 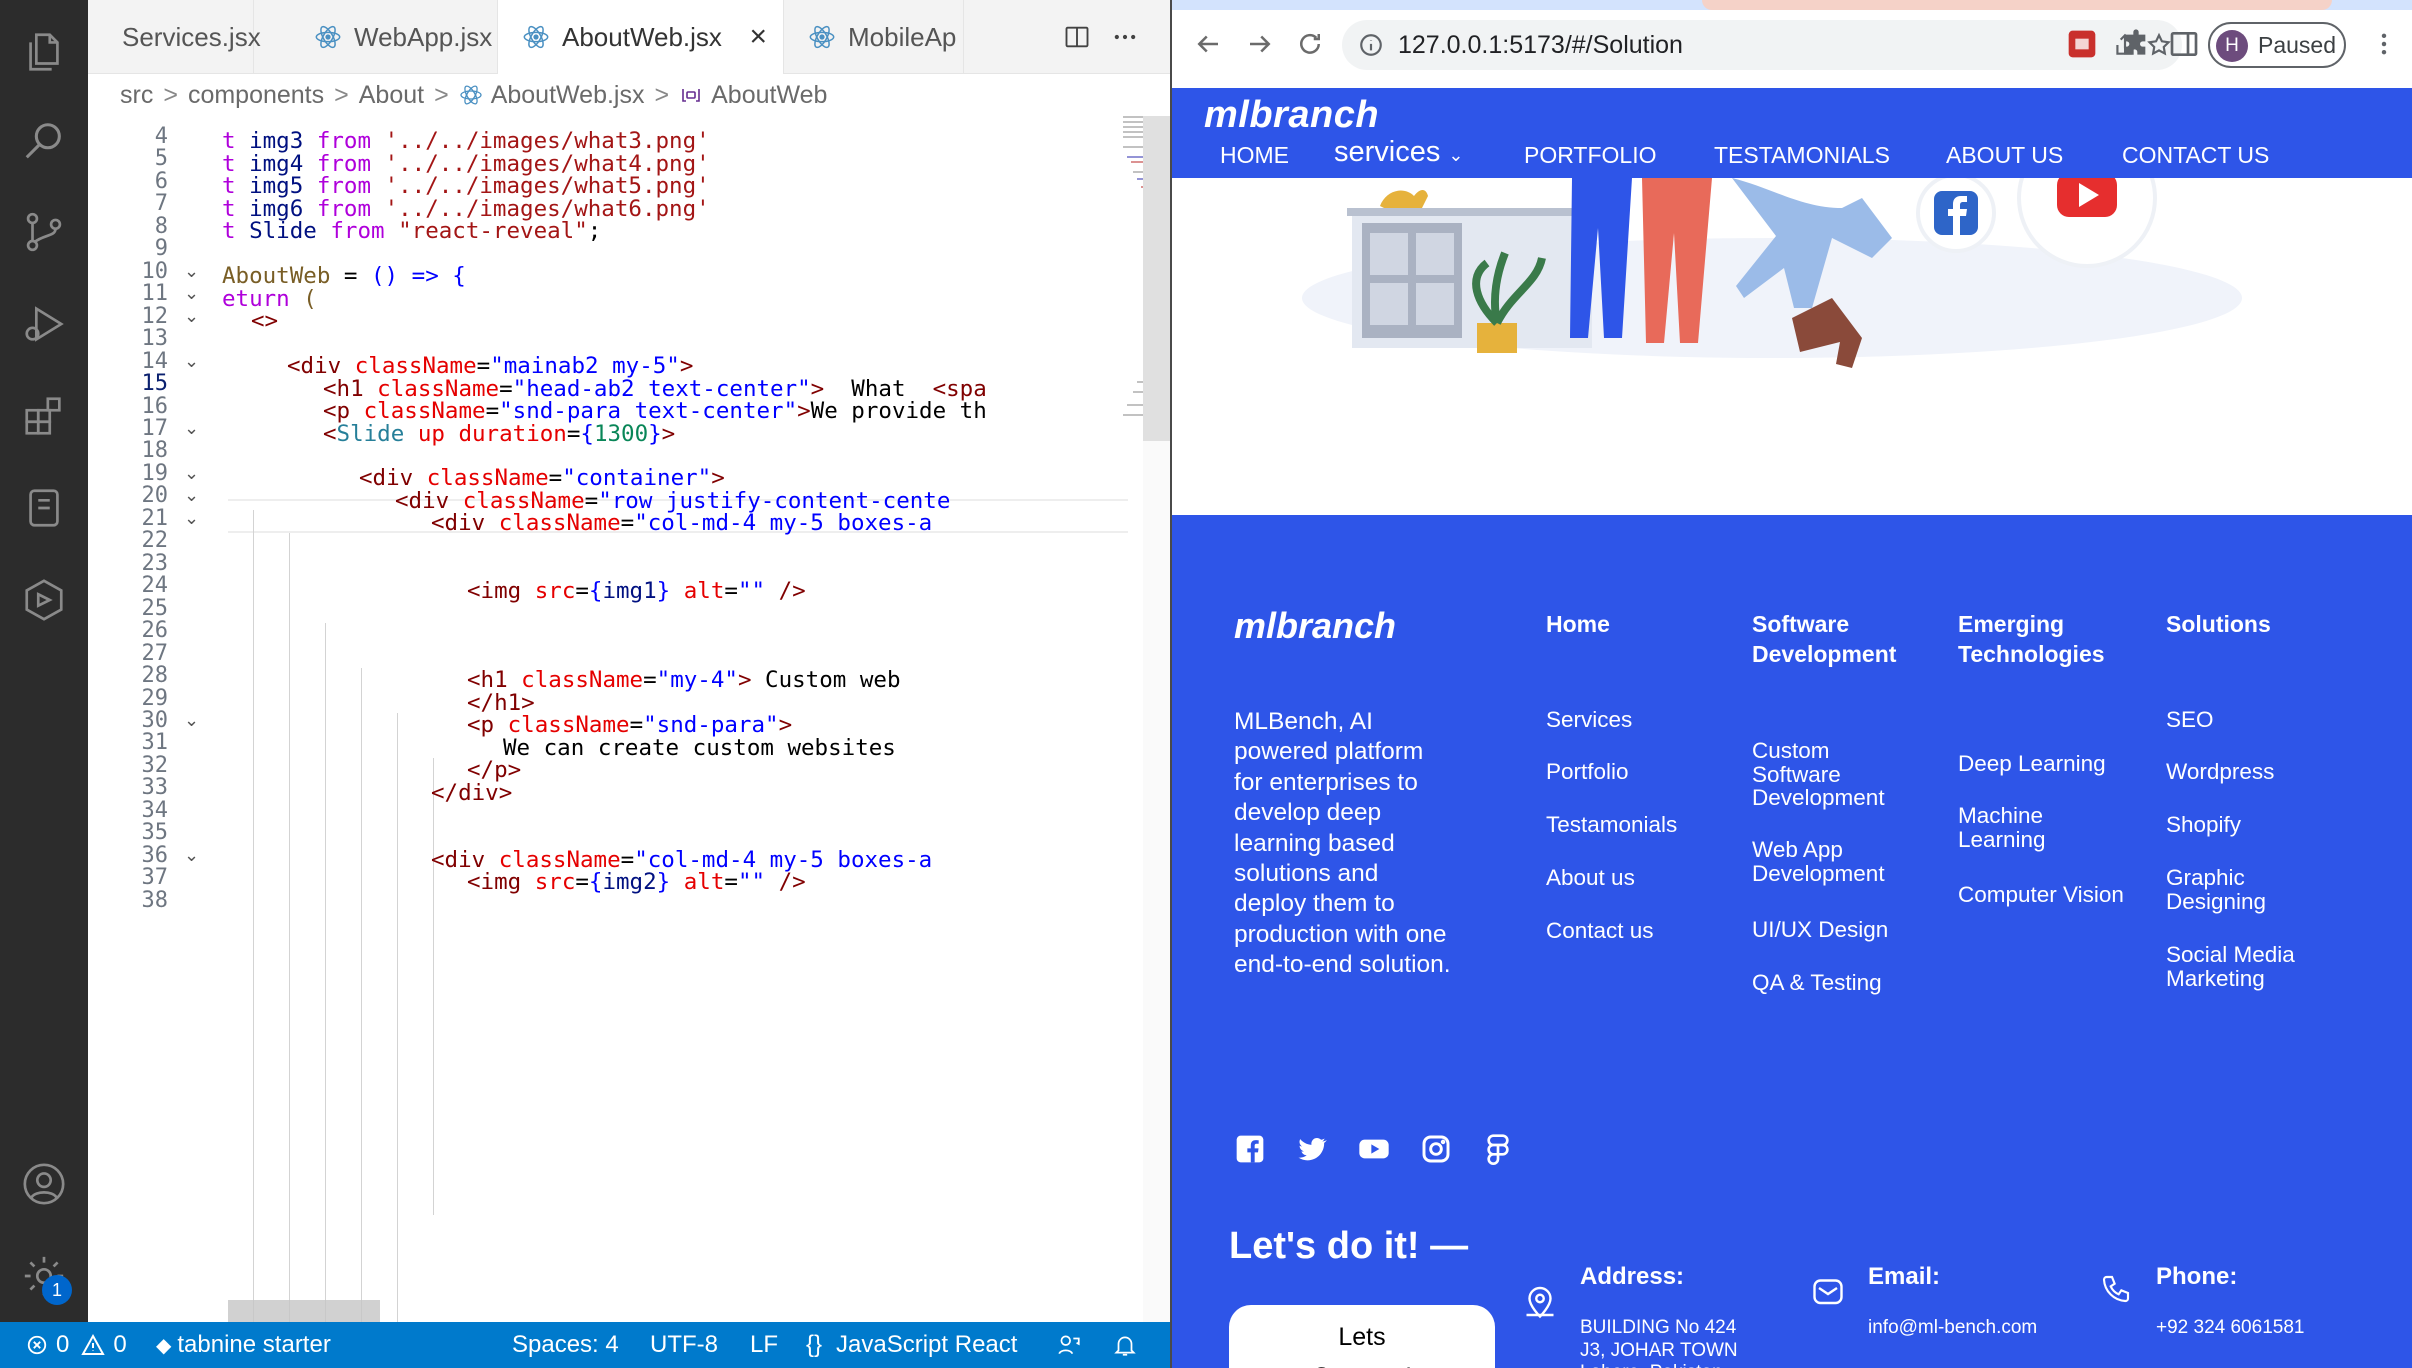 What do you see at coordinates (2230, 1328) in the screenshot?
I see `phone-value: +92 324 6061581` at bounding box center [2230, 1328].